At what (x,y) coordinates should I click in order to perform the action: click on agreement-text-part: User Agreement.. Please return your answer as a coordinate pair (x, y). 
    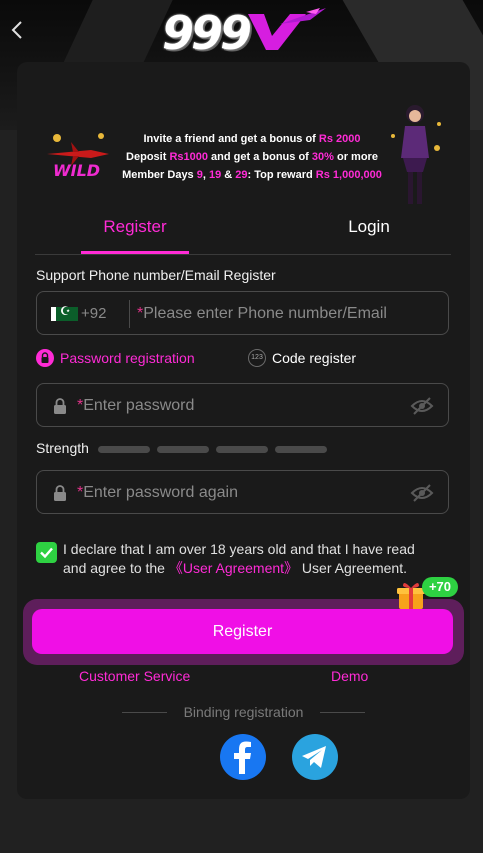
    Looking at the image, I should click on (352, 568).